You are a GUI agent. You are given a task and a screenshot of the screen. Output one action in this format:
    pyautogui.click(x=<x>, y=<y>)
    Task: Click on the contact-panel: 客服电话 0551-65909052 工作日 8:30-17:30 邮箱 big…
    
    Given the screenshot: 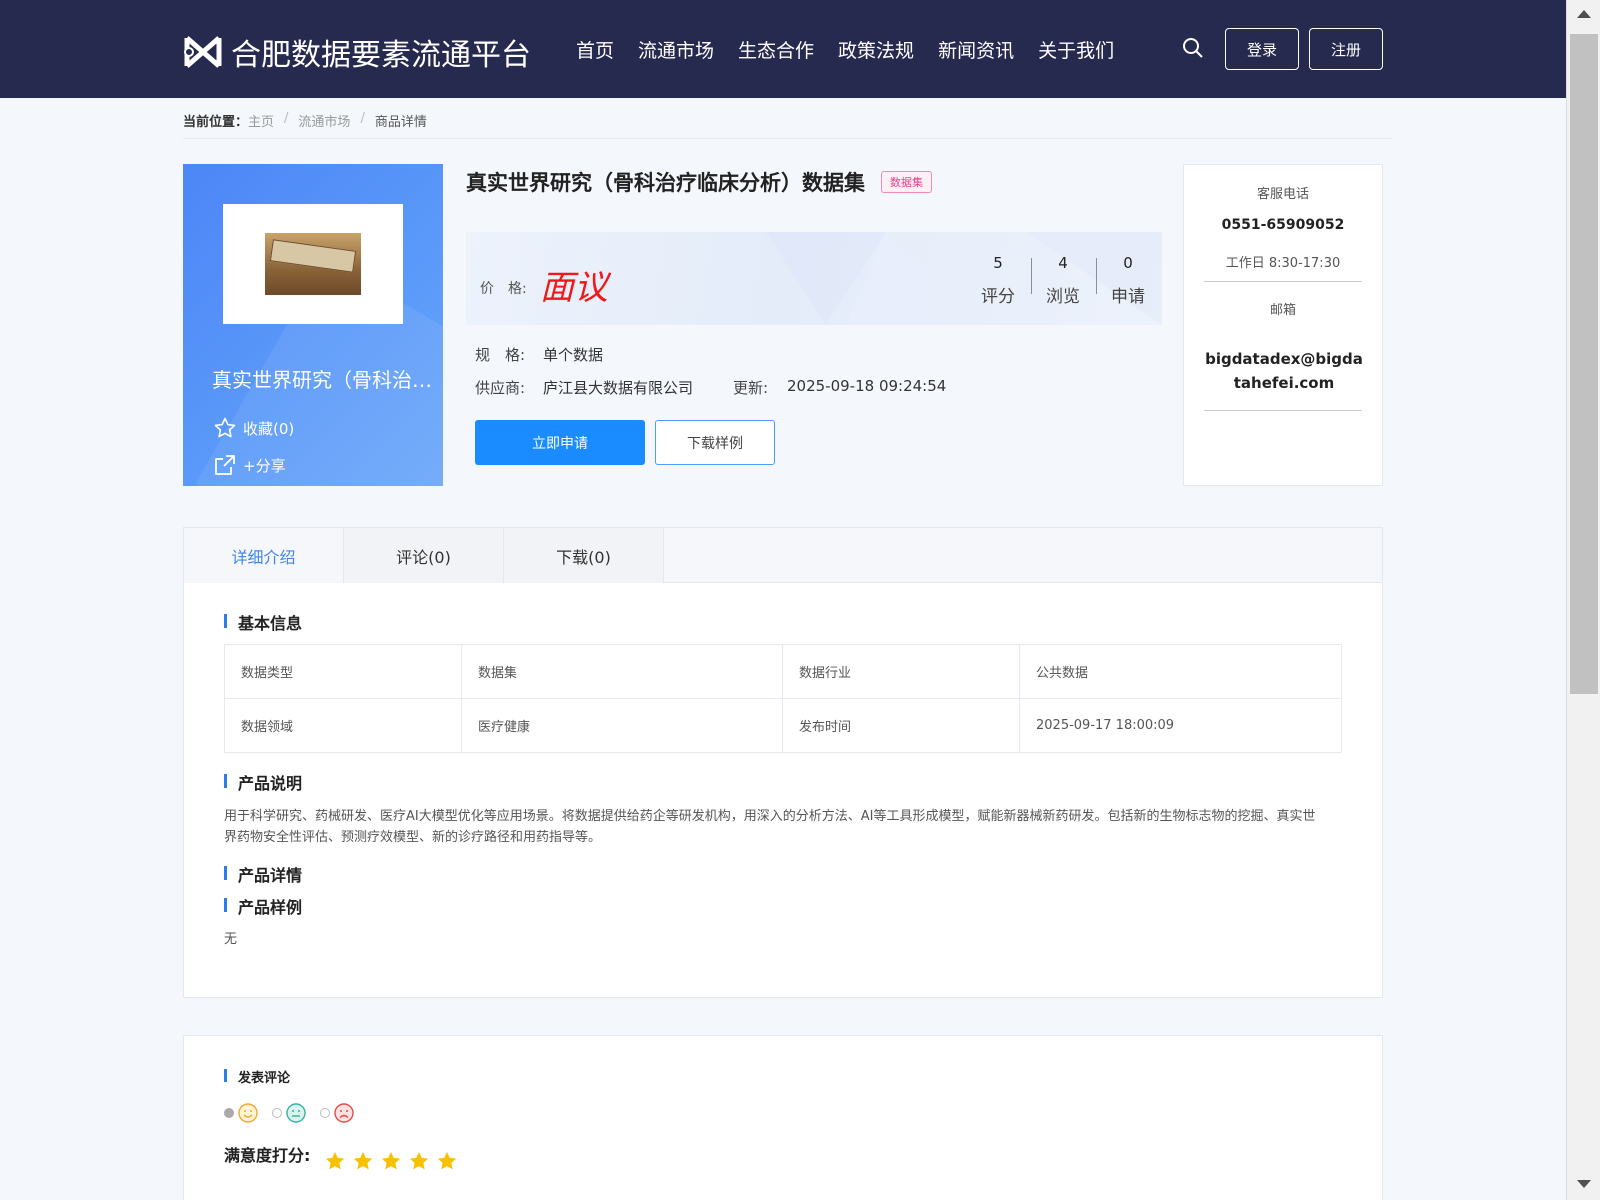 What is the action you would take?
    pyautogui.click(x=1283, y=325)
    